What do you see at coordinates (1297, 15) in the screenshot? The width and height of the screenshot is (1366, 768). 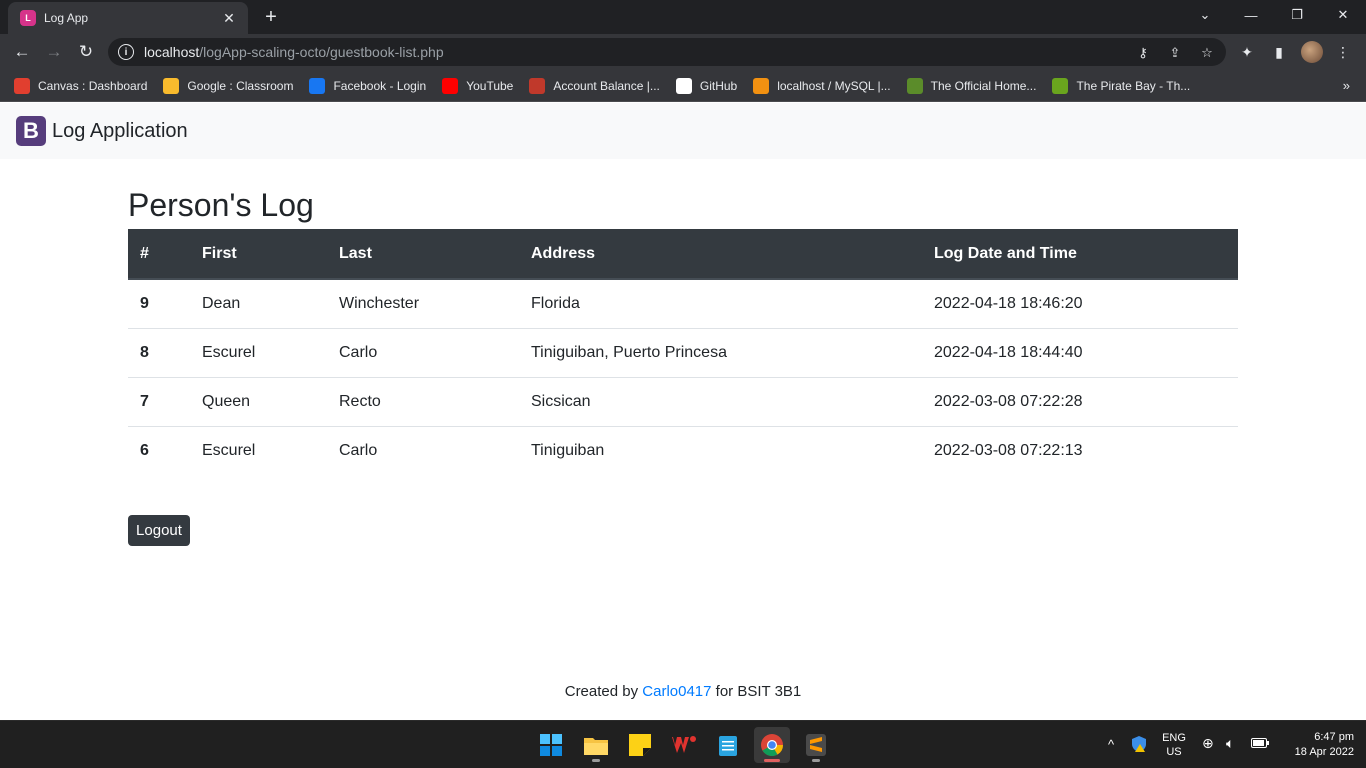 I see `restore-button: ❐` at bounding box center [1297, 15].